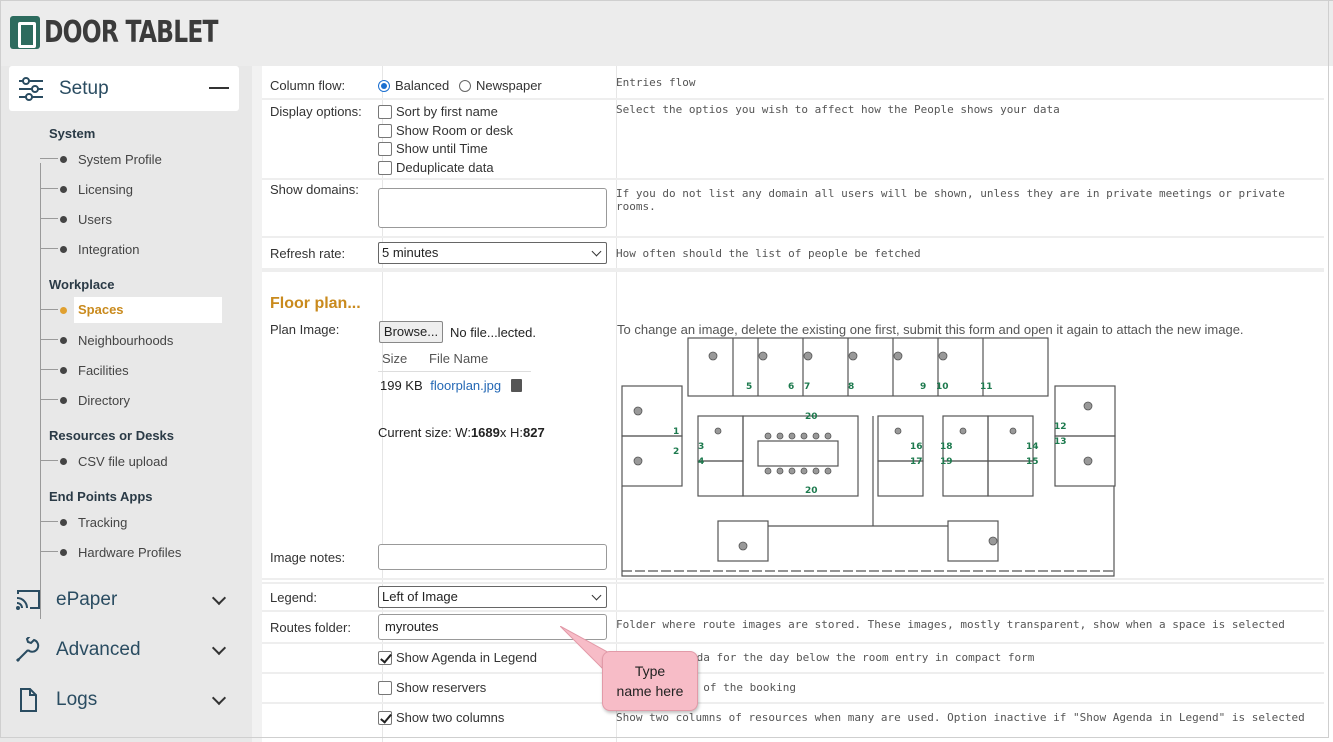 The image size is (1333, 742). I want to click on setup-label: Setup, so click(84, 88).